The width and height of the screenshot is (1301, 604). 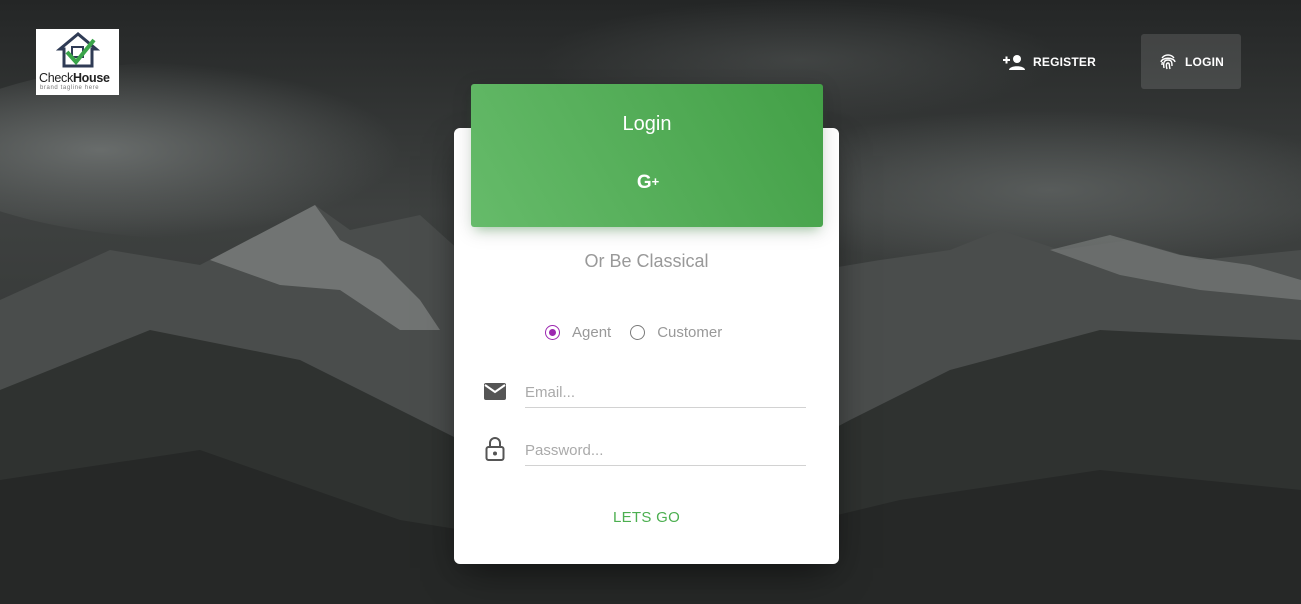 I want to click on role-radio-group: Agent Customer, so click(x=643, y=332).